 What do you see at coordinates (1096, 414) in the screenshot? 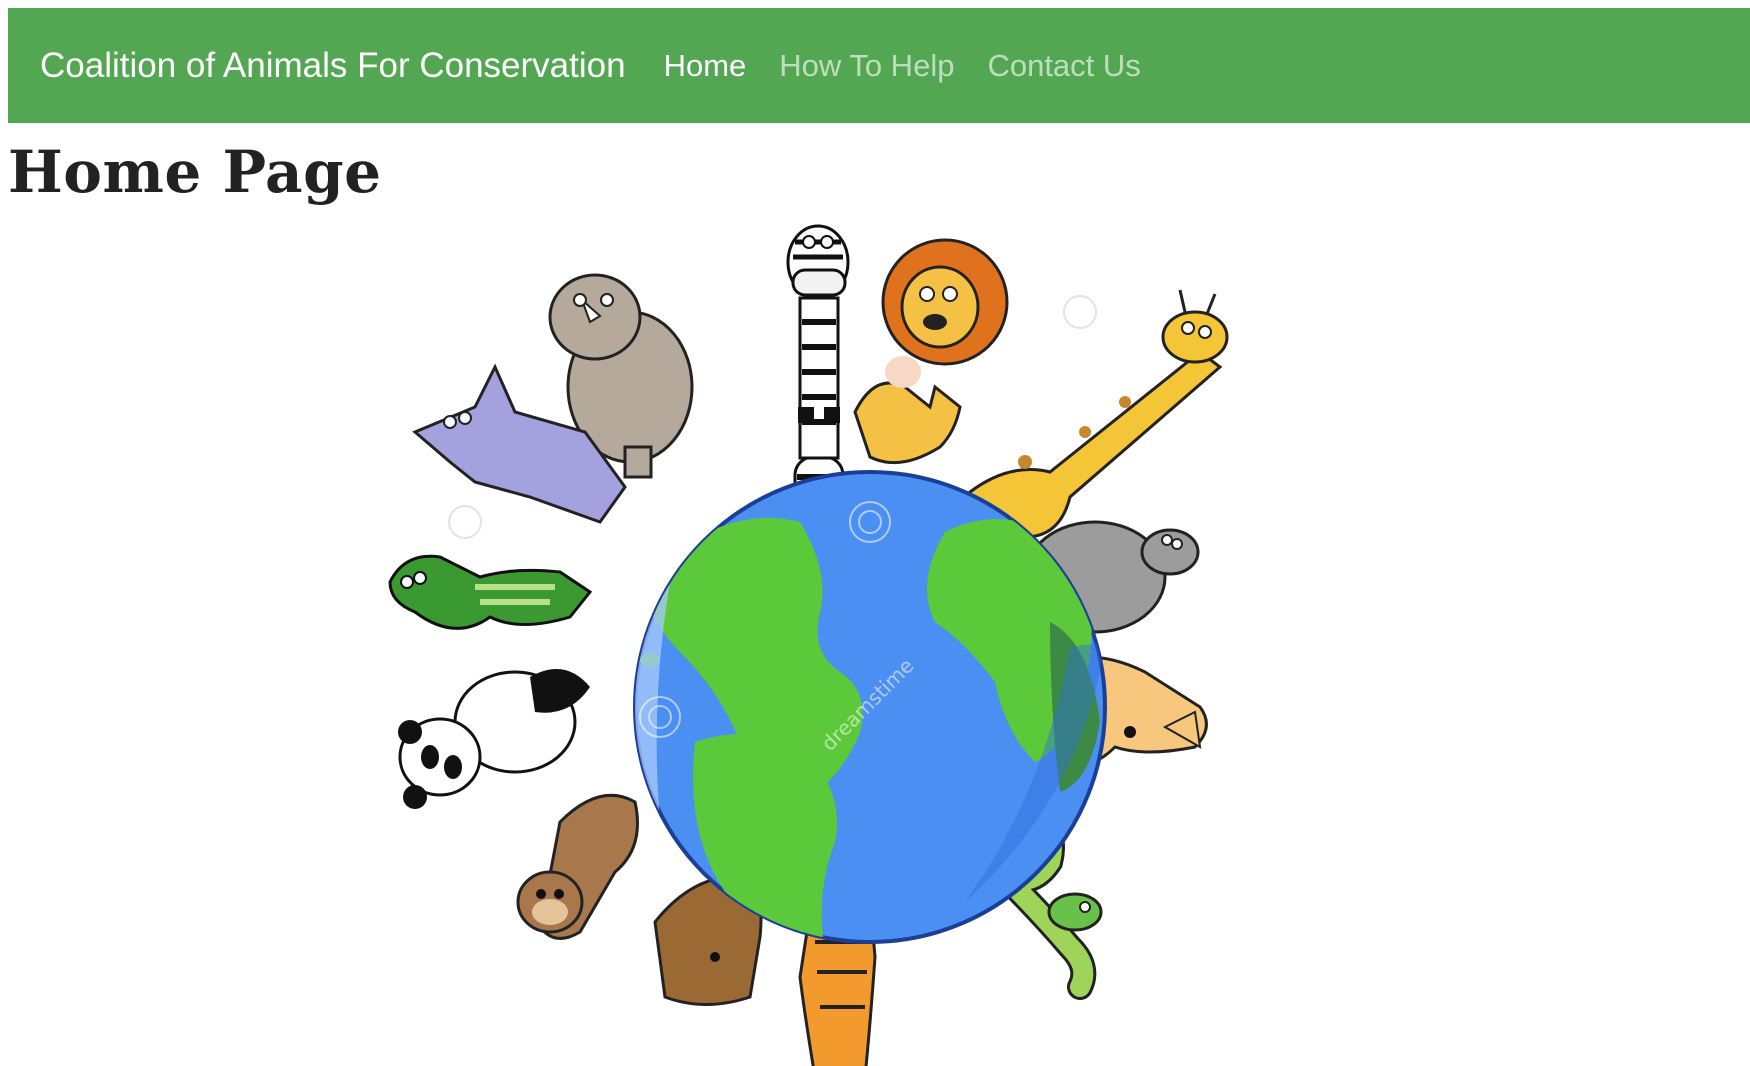
I see `giraffe-illustration` at bounding box center [1096, 414].